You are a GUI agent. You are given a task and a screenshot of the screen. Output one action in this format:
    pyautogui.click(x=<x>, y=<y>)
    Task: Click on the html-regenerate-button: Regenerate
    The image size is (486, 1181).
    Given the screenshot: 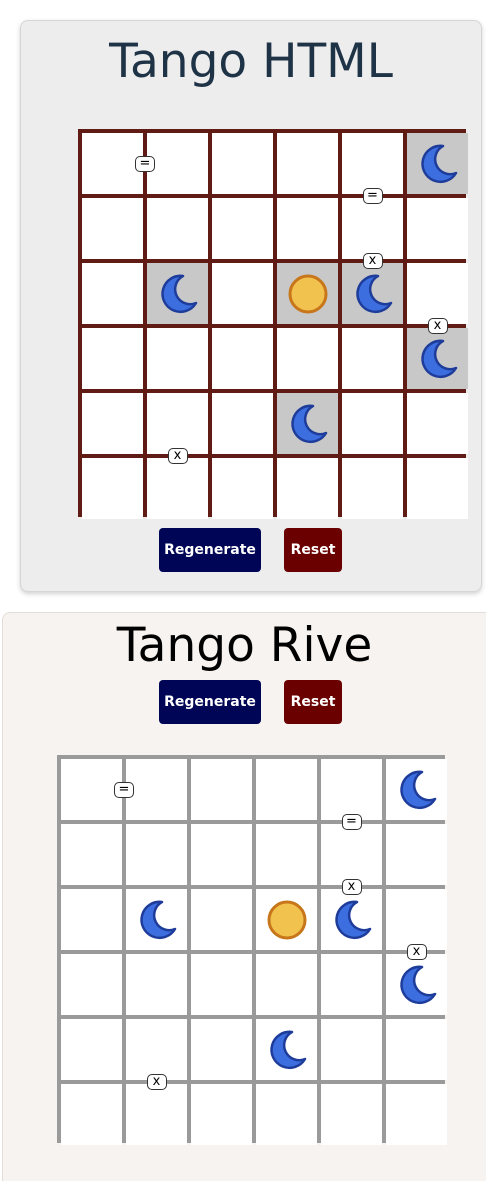 What is the action you would take?
    pyautogui.click(x=210, y=550)
    